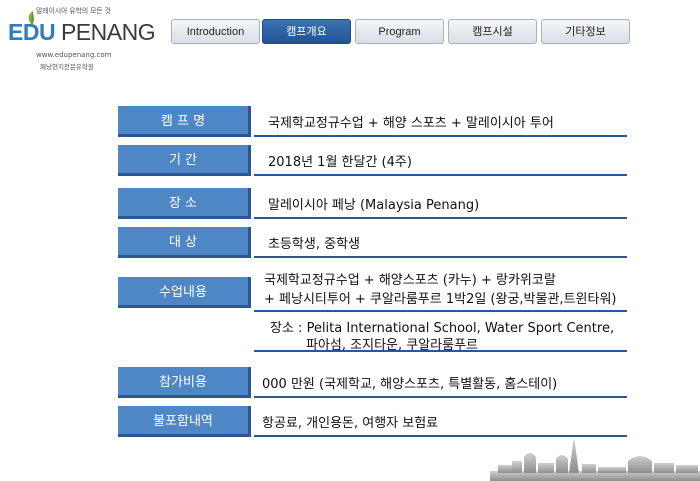 The image size is (700, 481). Describe the element at coordinates (184, 203) in the screenshot. I see `location-label: 장 소` at that location.